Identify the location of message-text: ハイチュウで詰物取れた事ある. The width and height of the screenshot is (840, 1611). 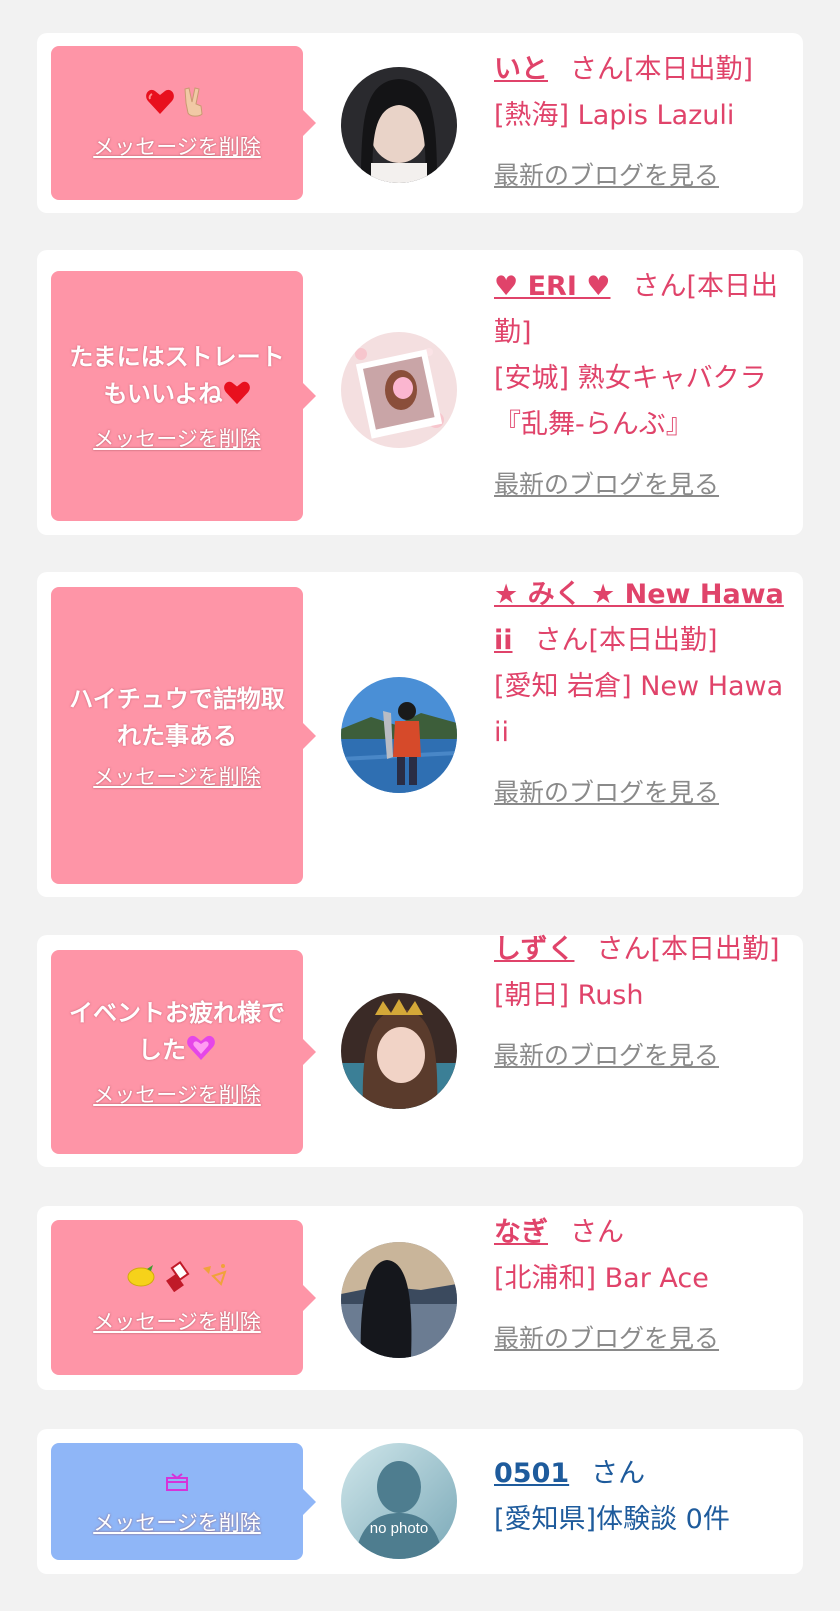
(177, 717).